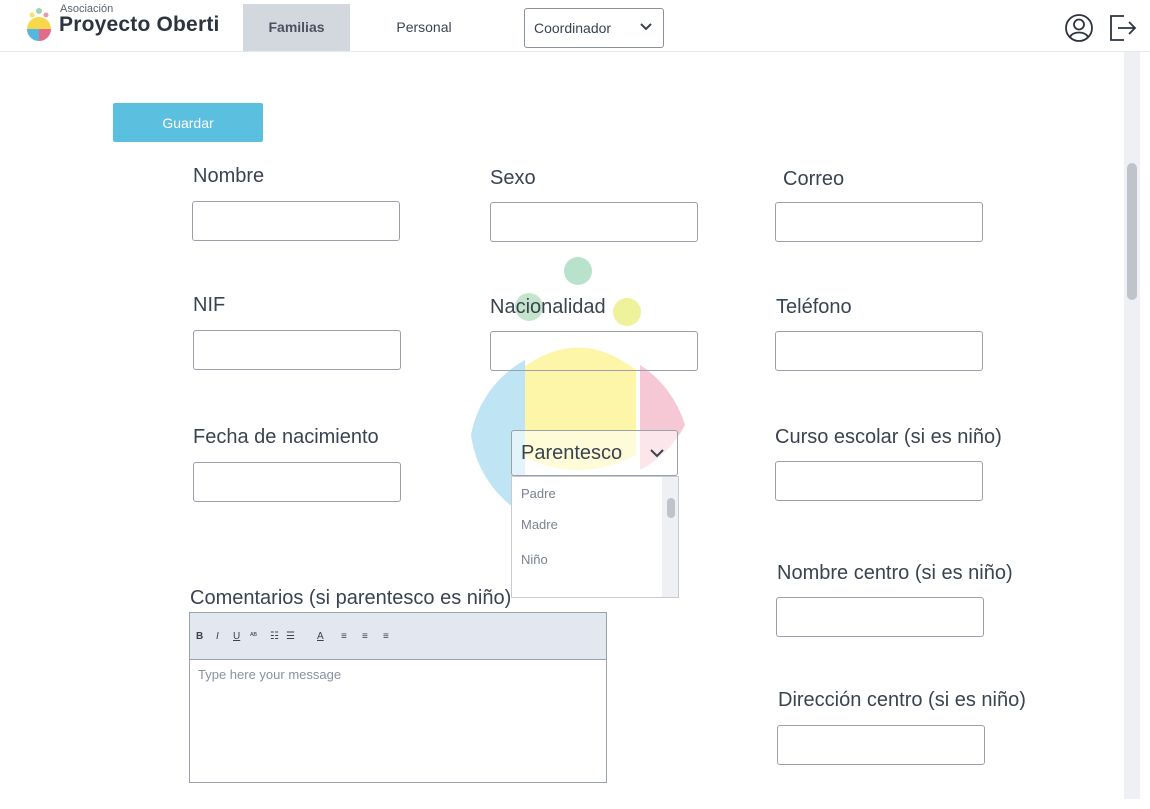 The image size is (1150, 809). What do you see at coordinates (1132, 231) in the screenshot?
I see `page-scrollbar-thumb` at bounding box center [1132, 231].